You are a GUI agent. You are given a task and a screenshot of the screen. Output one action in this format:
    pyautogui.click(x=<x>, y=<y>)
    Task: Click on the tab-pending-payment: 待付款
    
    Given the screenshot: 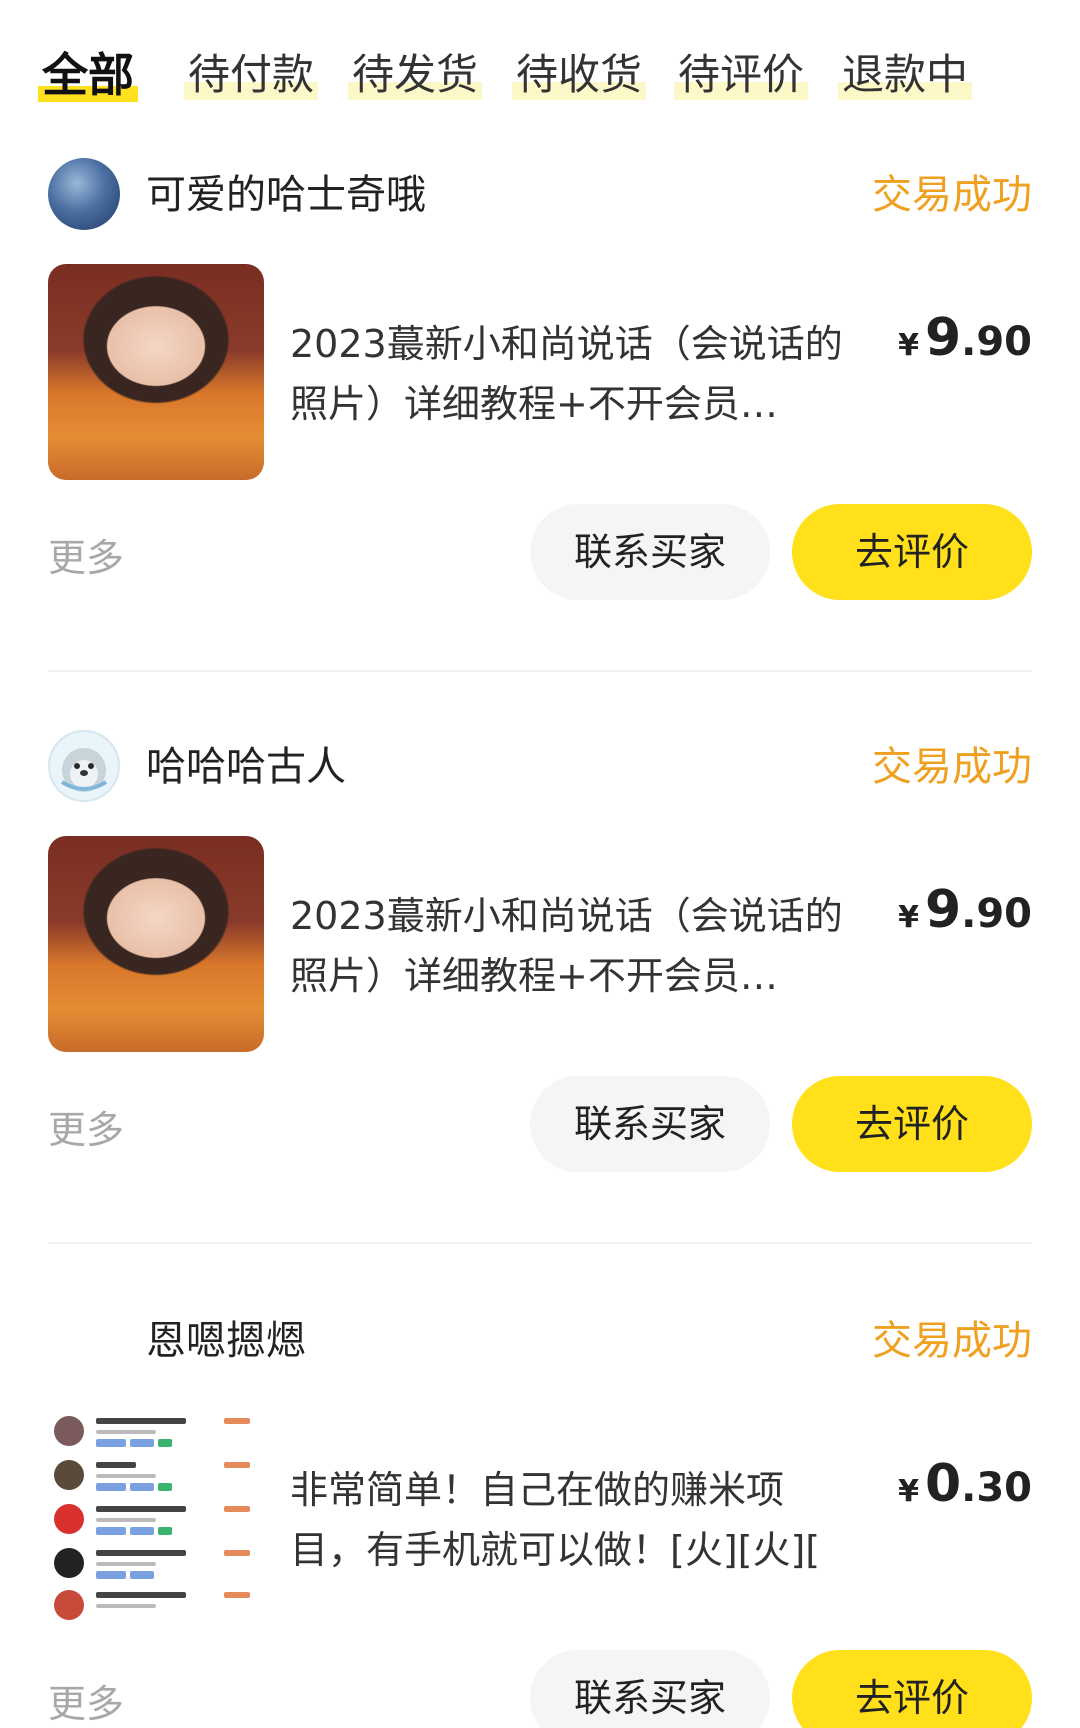 What is the action you would take?
    pyautogui.click(x=251, y=75)
    